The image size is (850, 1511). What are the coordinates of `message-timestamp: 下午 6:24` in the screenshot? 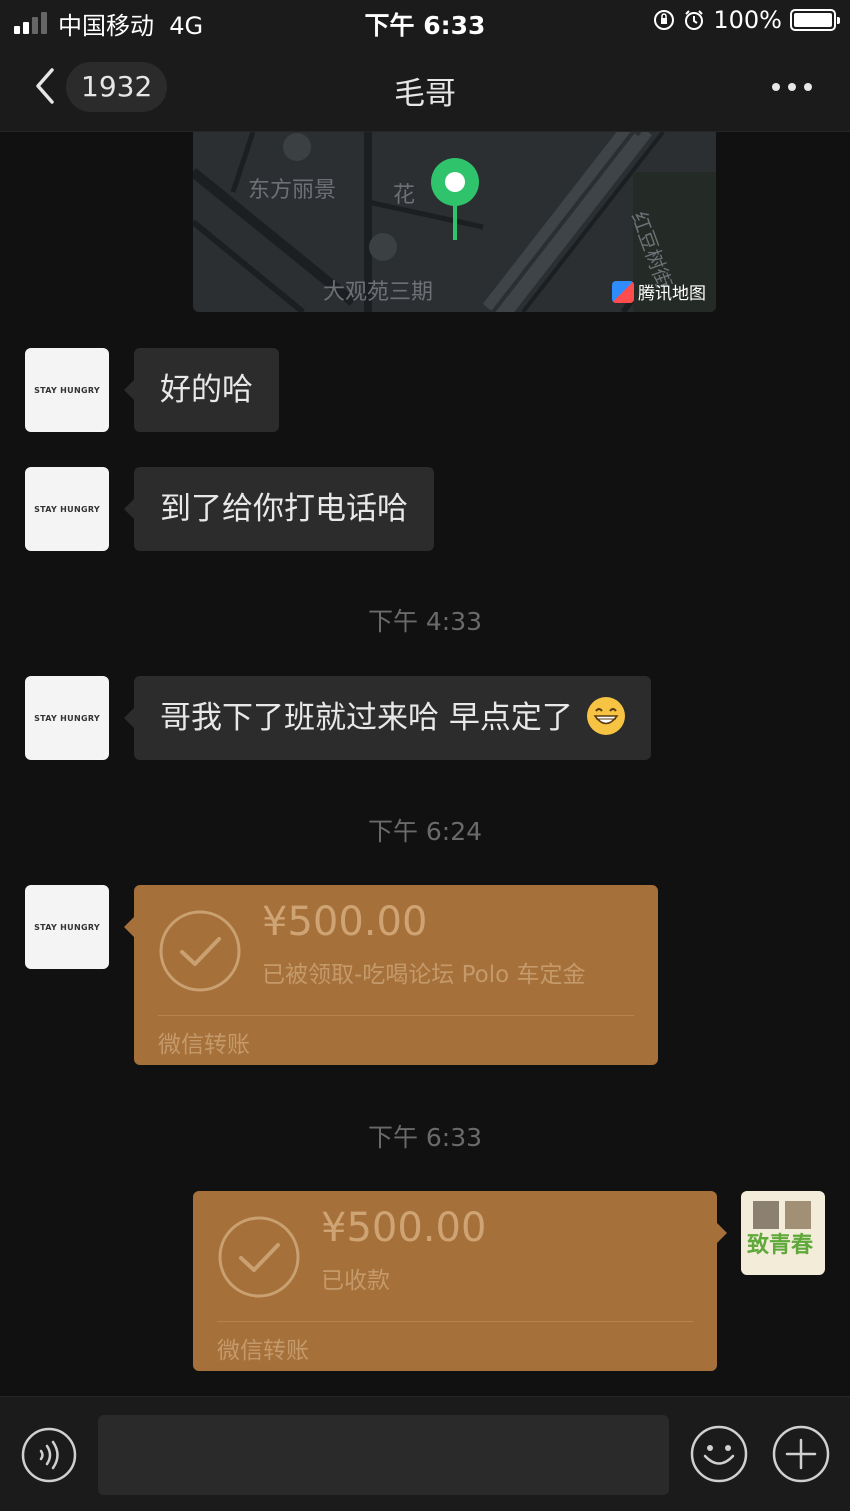 It's located at (425, 831).